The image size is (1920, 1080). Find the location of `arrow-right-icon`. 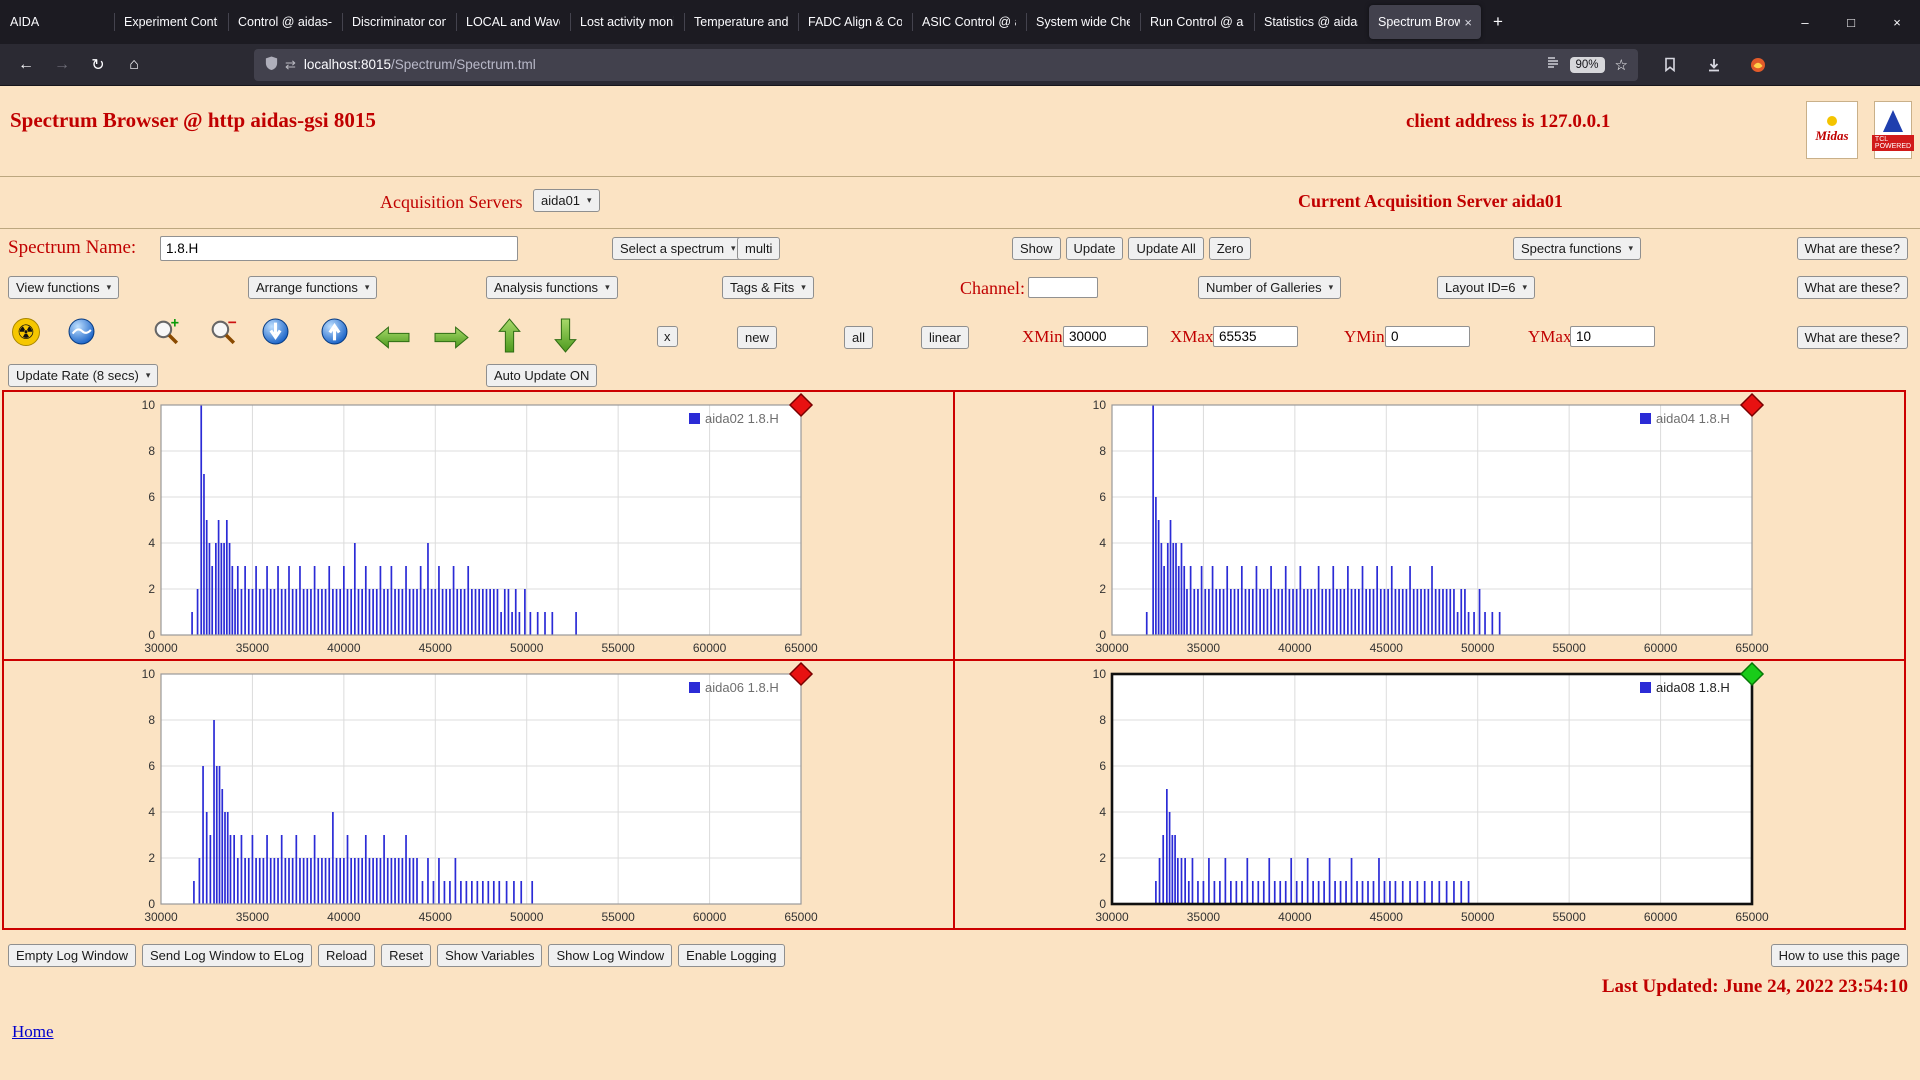

arrow-right-icon is located at coordinates (451, 337).